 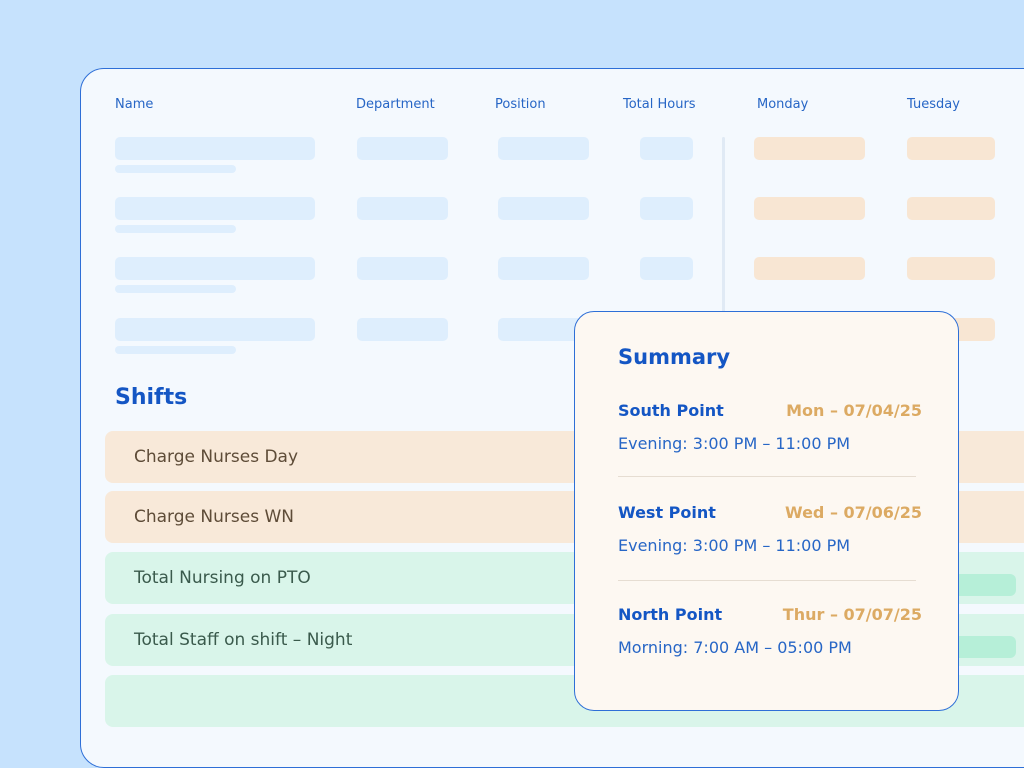 What do you see at coordinates (670, 614) in the screenshot?
I see `summary-entry-location: North Point` at bounding box center [670, 614].